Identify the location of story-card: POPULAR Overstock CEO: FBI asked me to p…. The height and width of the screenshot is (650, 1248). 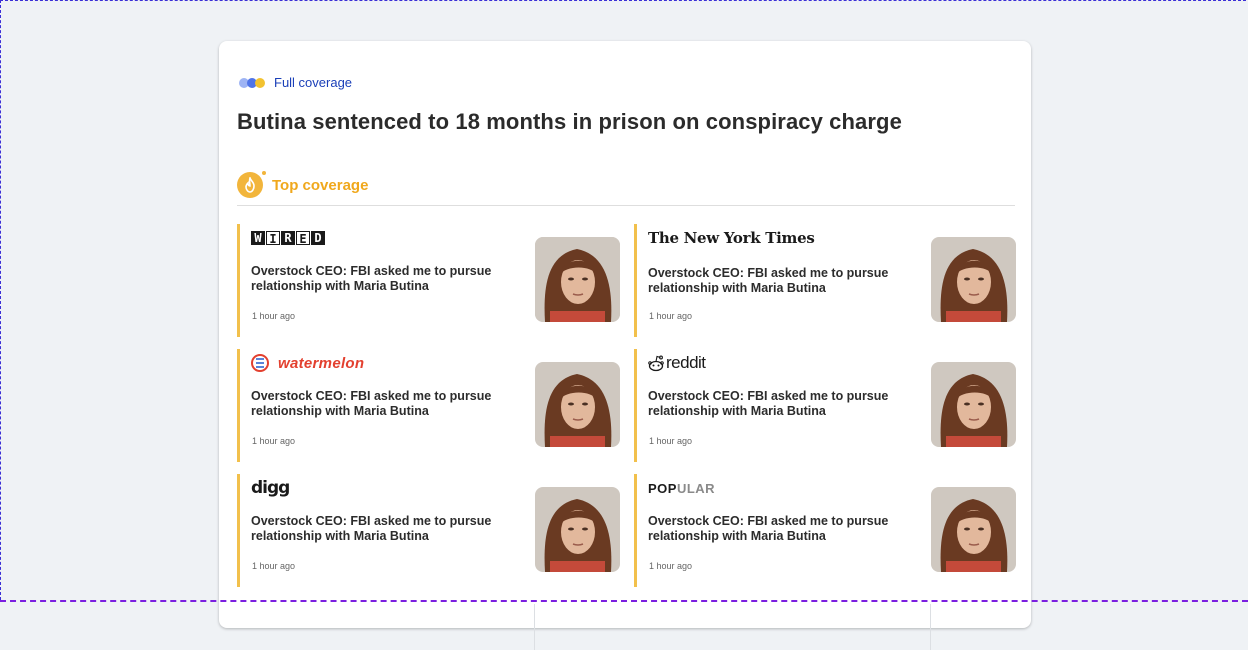
(825, 530).